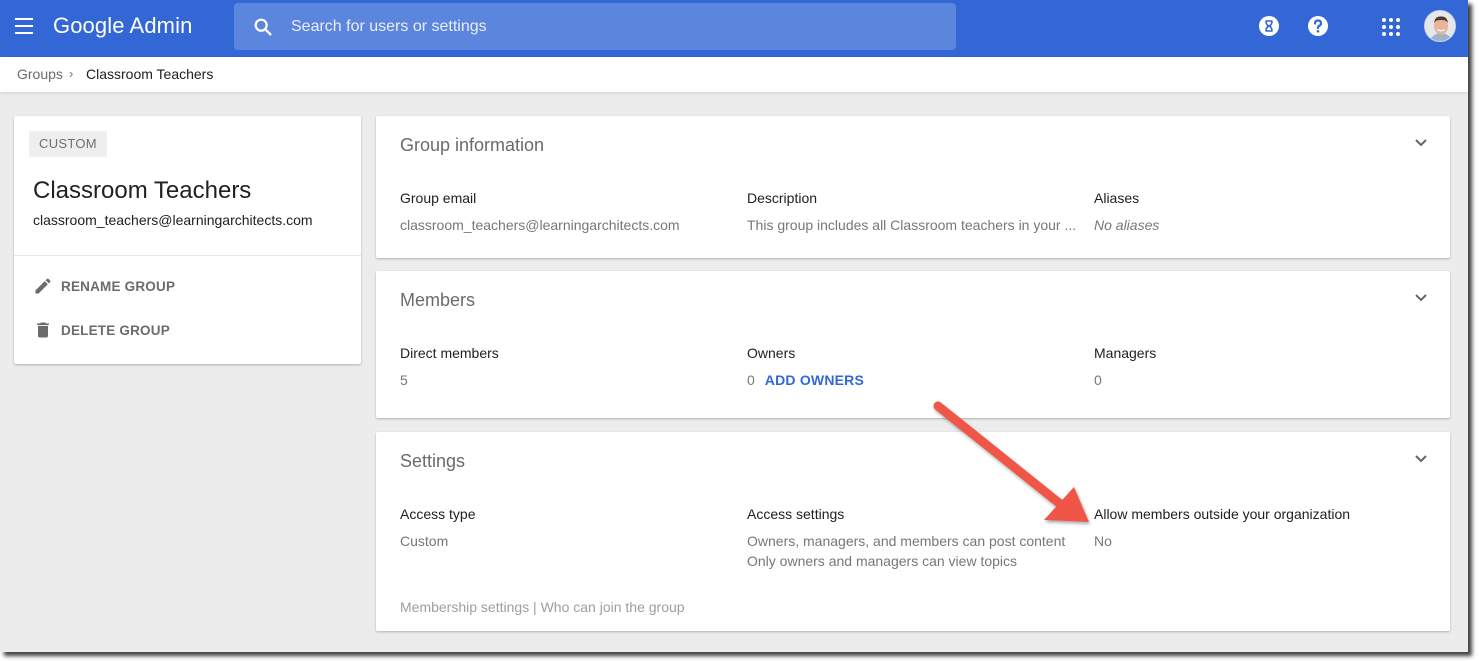 This screenshot has width=1479, height=661. I want to click on breadcrumb-current: Classroom Teachers, so click(150, 74).